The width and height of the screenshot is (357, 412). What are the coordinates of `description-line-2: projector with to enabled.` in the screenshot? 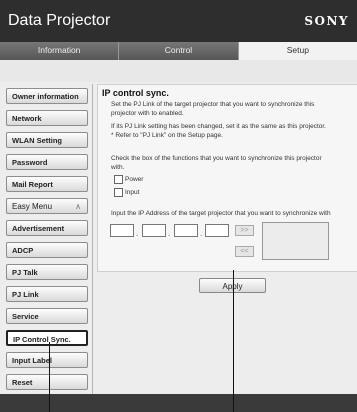 It's located at (147, 113).